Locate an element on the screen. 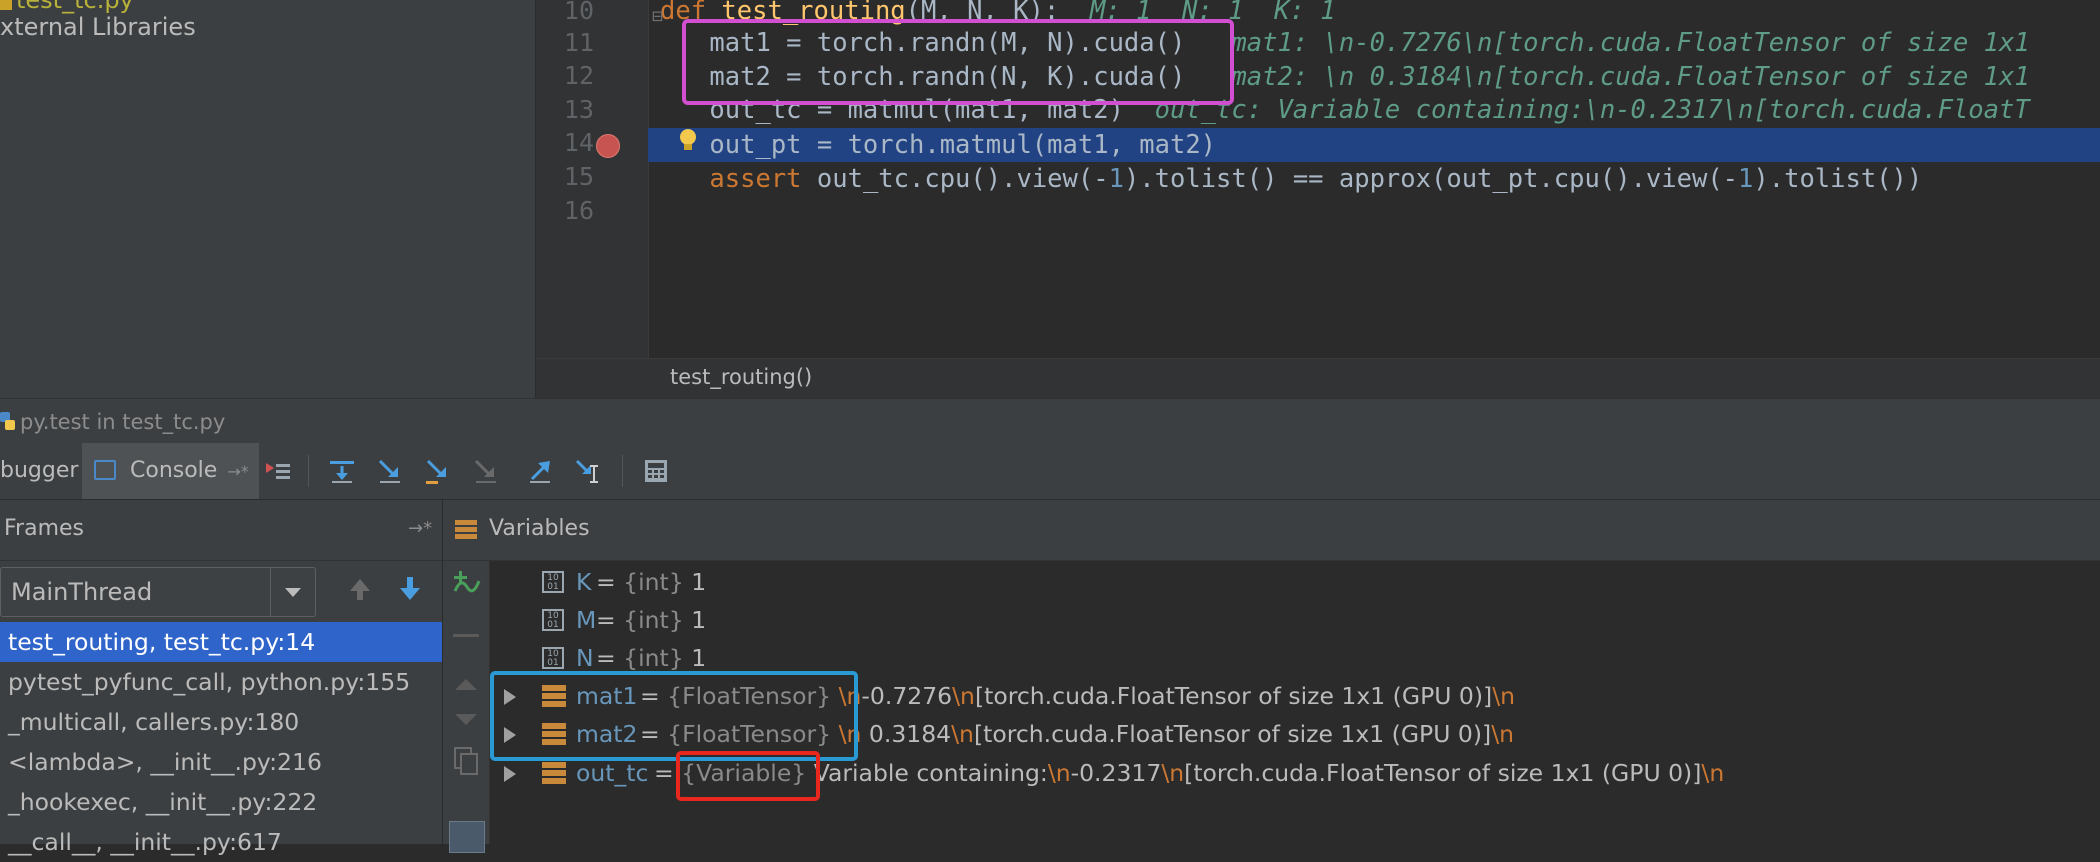  next-frame-icon is located at coordinates (410, 589).